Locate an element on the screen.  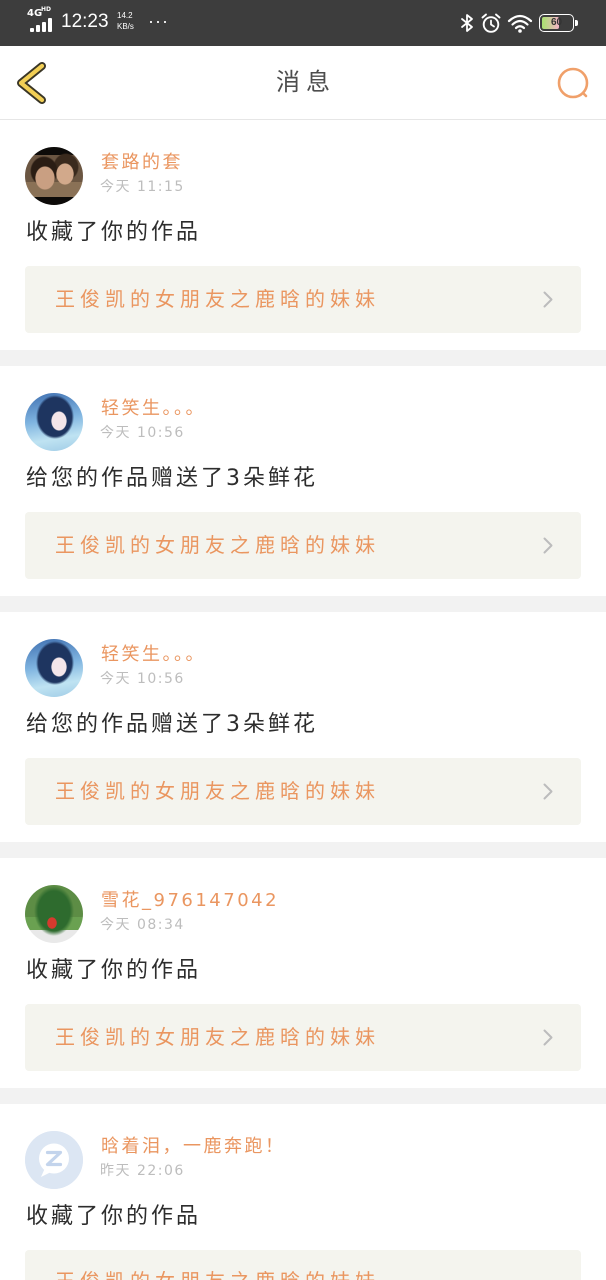
nav-header: 消息 is located at coordinates (303, 83).